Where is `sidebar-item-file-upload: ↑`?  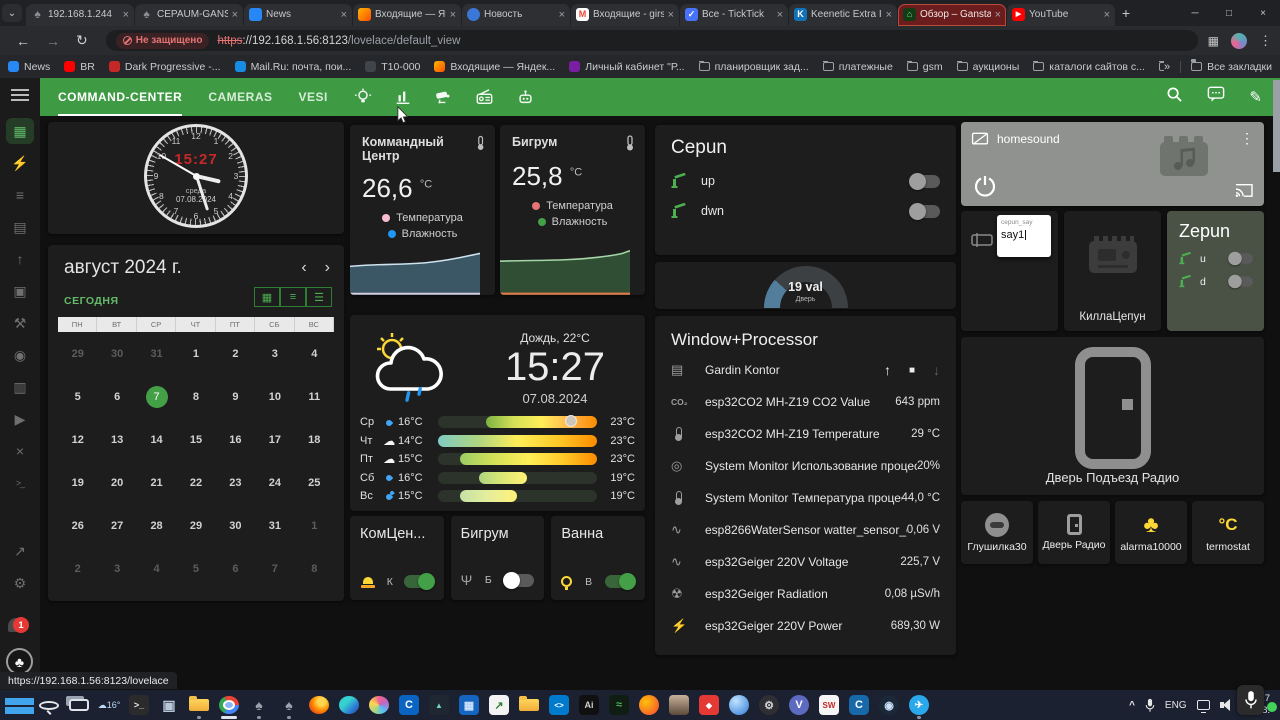 sidebar-item-file-upload: ↑ is located at coordinates (20, 259).